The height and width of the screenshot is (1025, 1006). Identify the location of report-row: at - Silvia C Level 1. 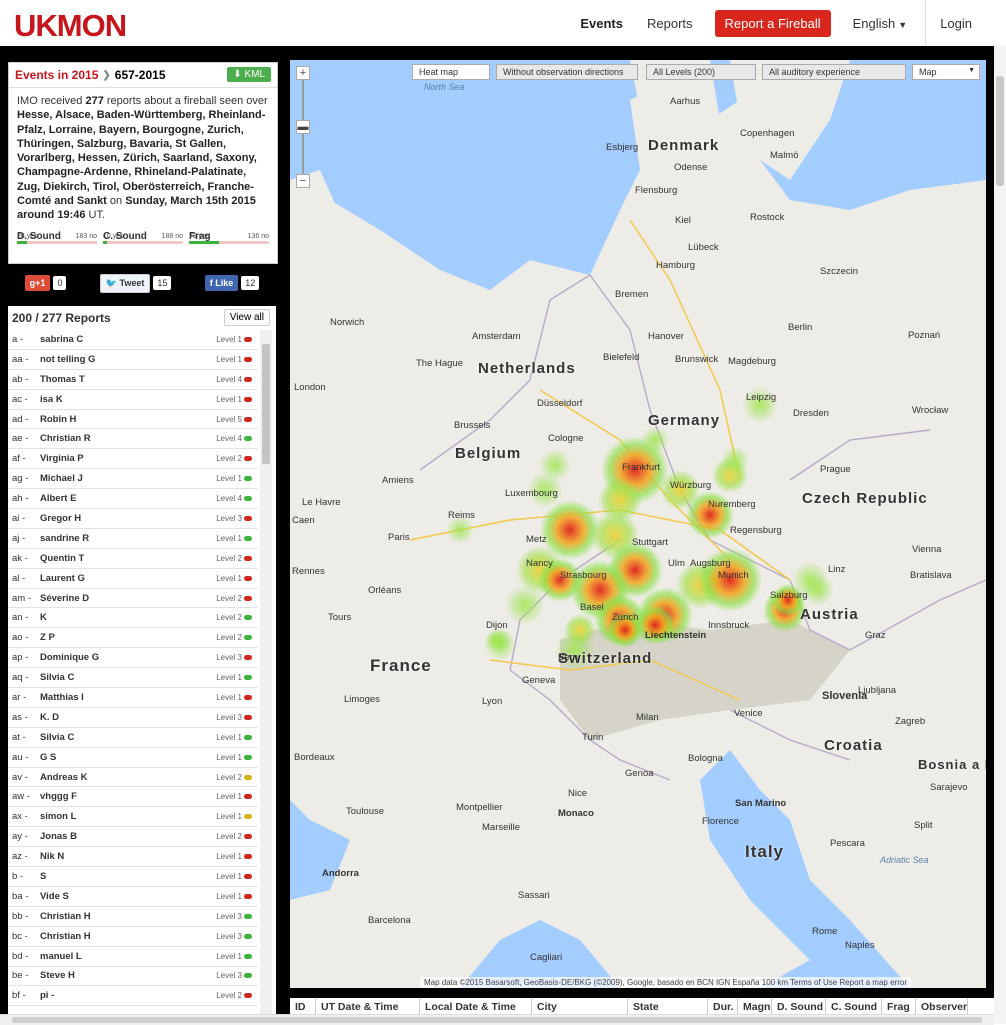
(133, 738).